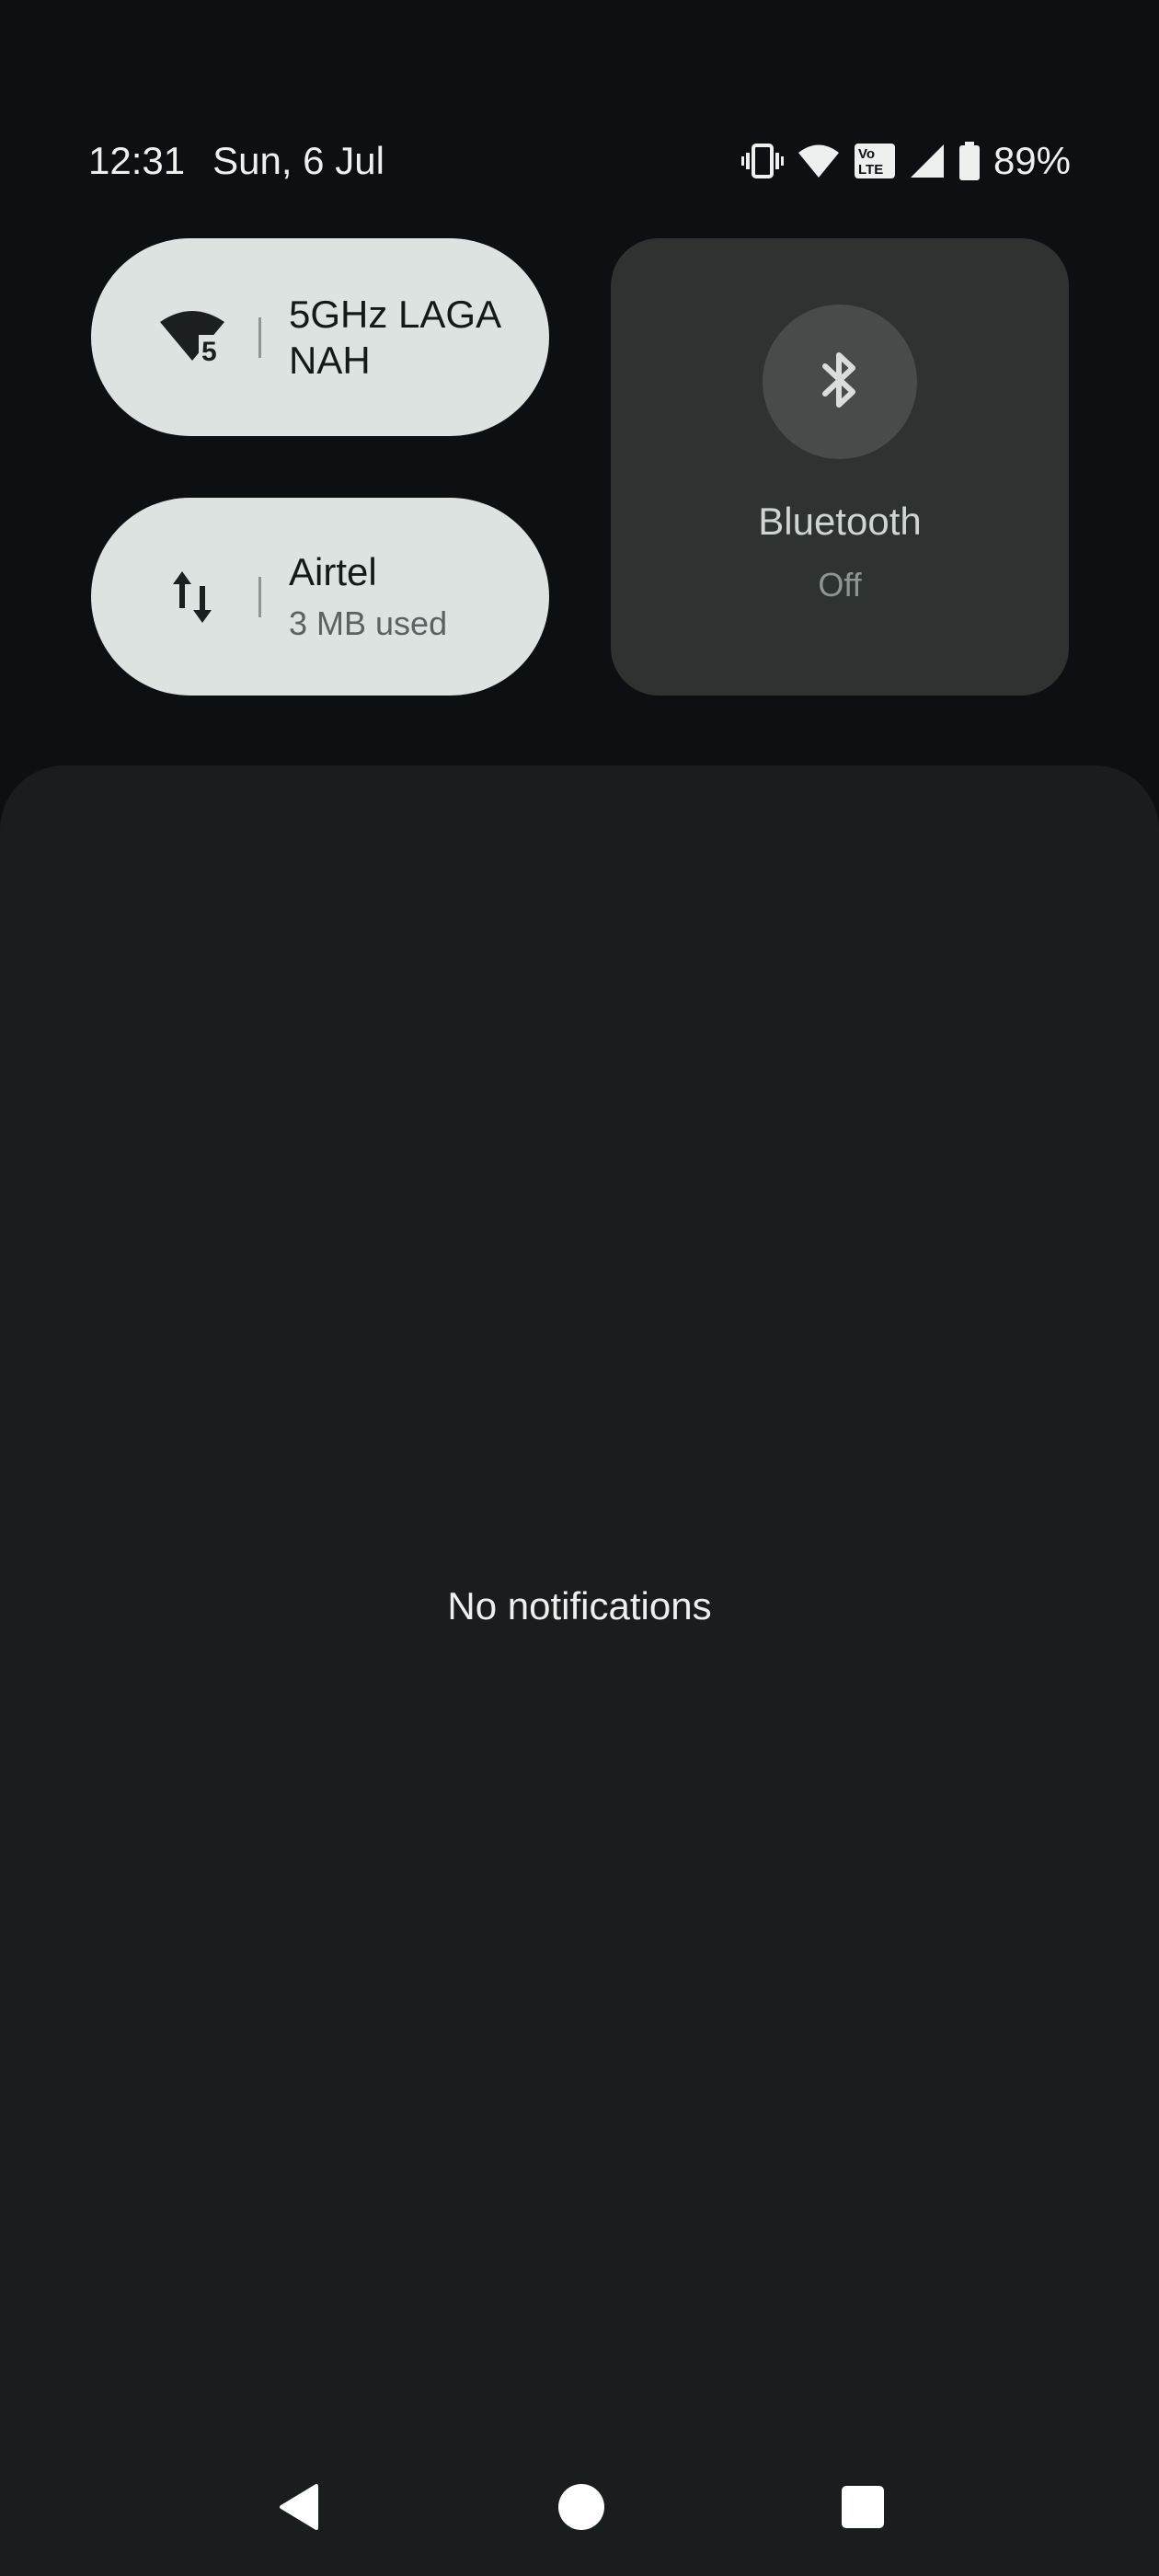  I want to click on back-button, so click(299, 2508).